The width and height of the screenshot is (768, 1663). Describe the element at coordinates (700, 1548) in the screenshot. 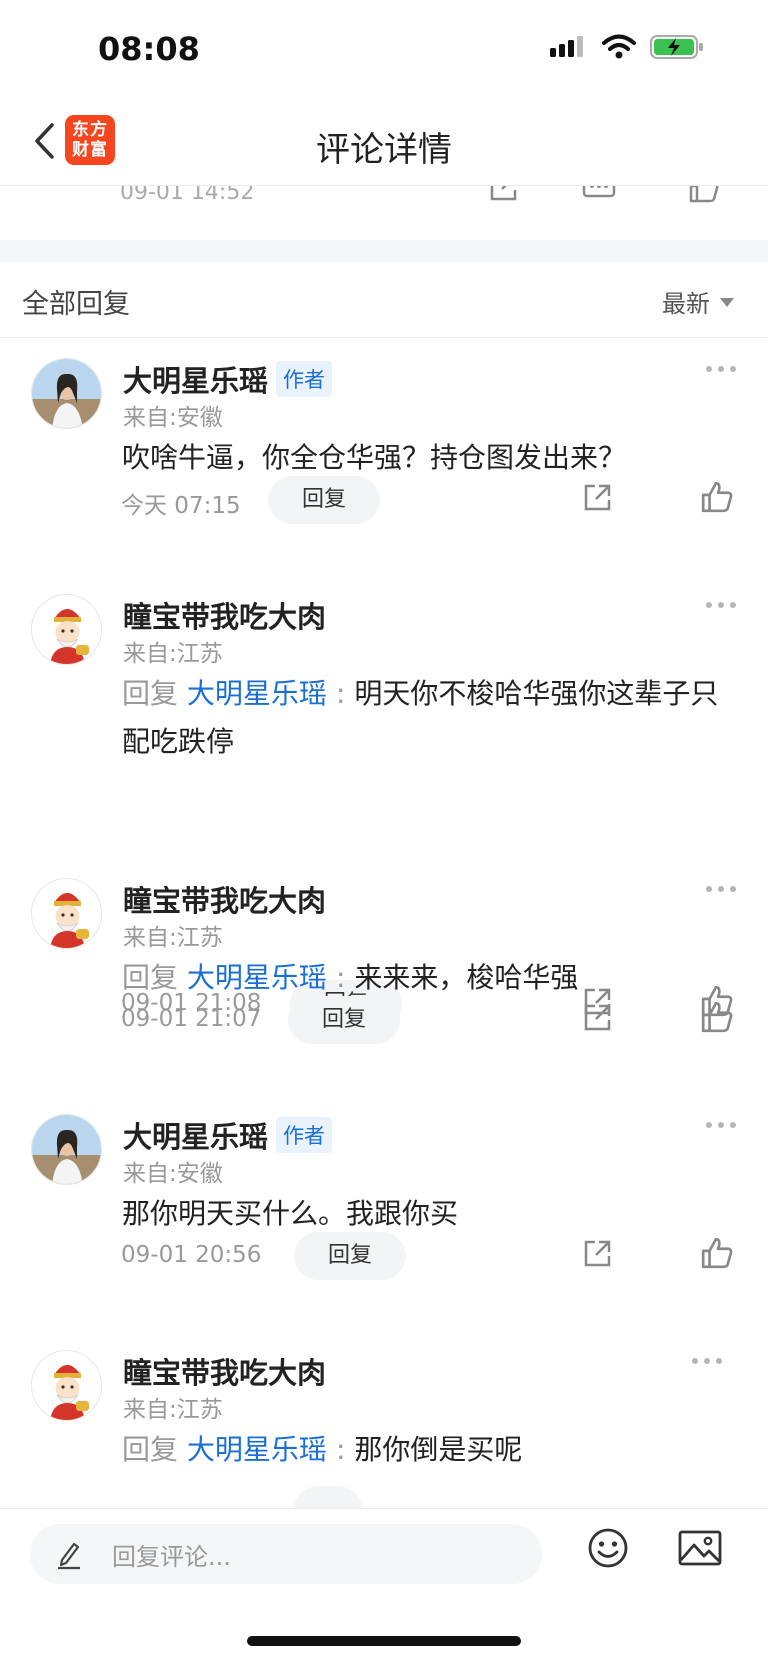

I see `image-icon` at that location.